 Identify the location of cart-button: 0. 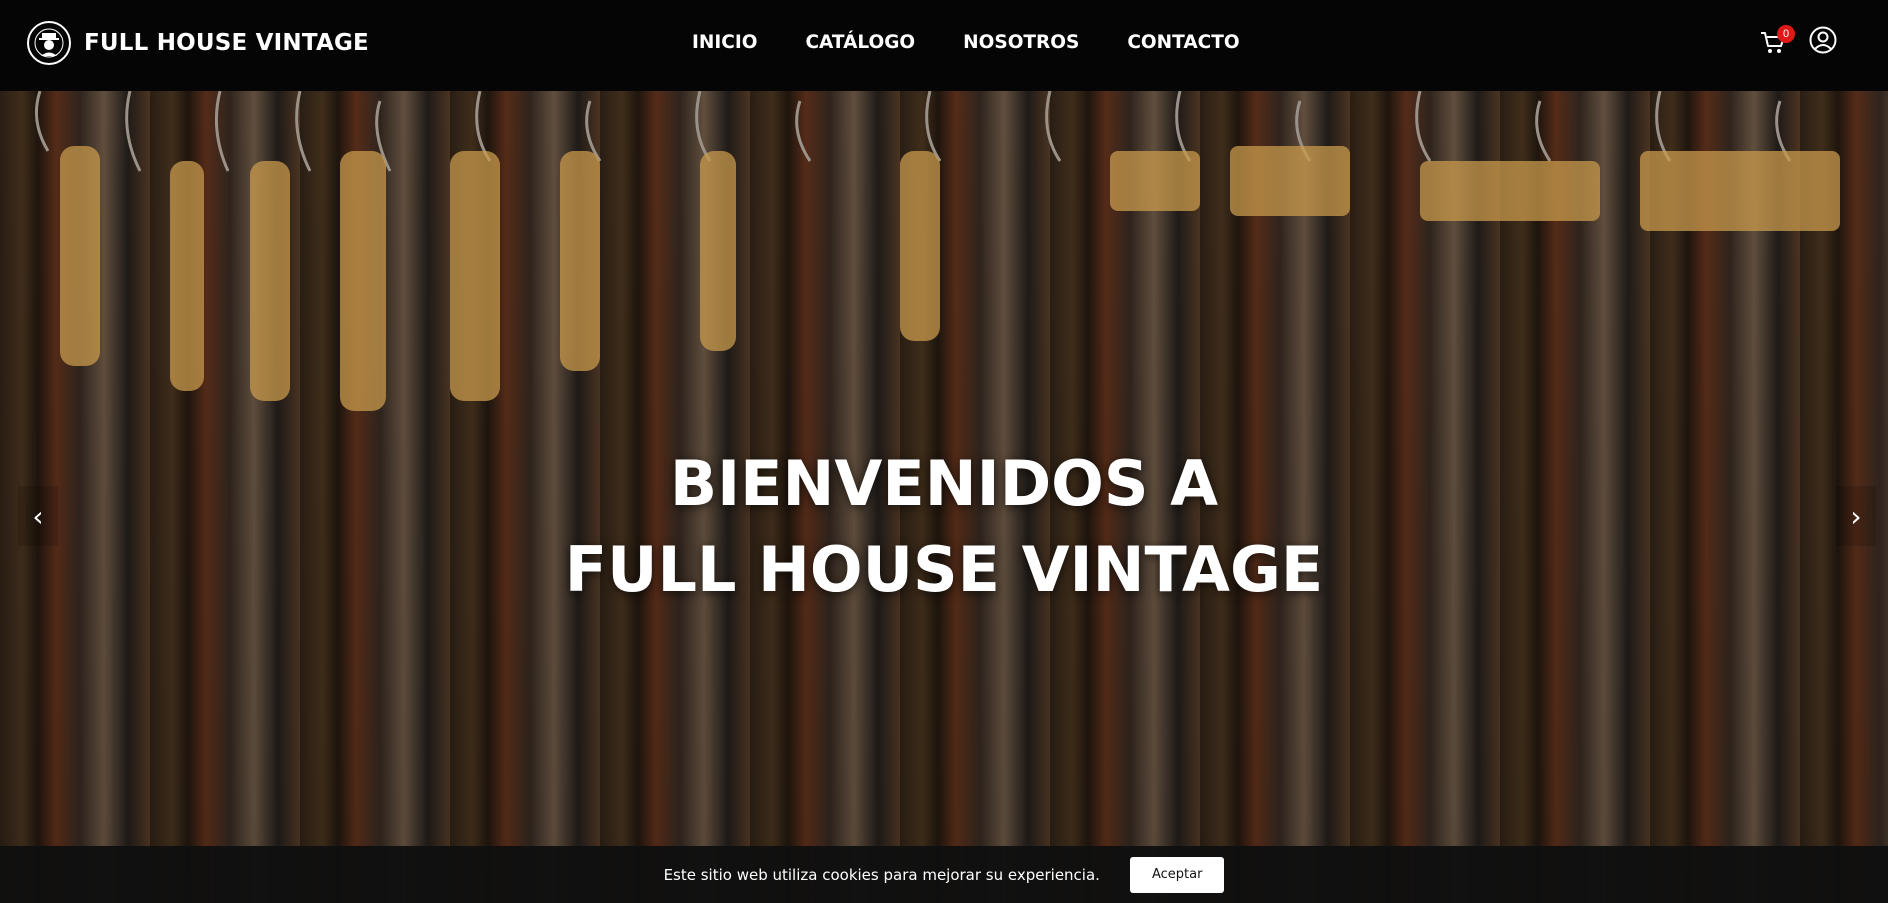
(1777, 40).